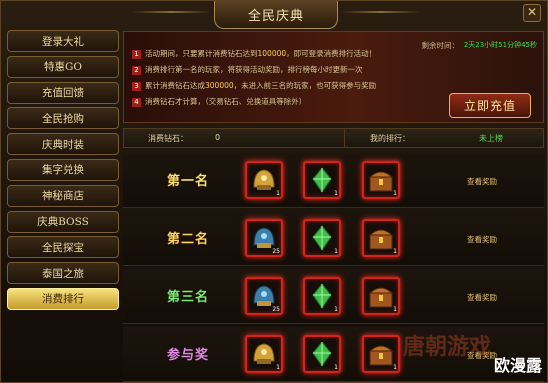  I want to click on stats-bar: 消费钻石： 0 我的排行： 未上榜, so click(333, 138).